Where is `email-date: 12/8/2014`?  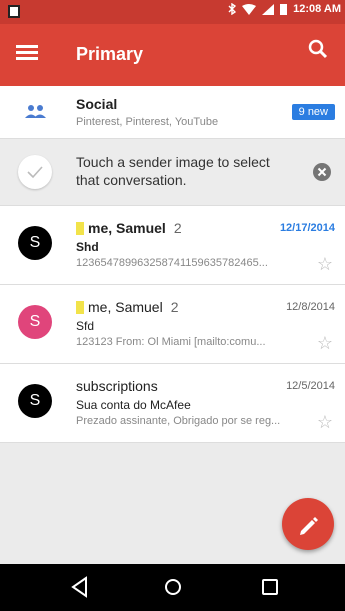 email-date: 12/8/2014 is located at coordinates (310, 307).